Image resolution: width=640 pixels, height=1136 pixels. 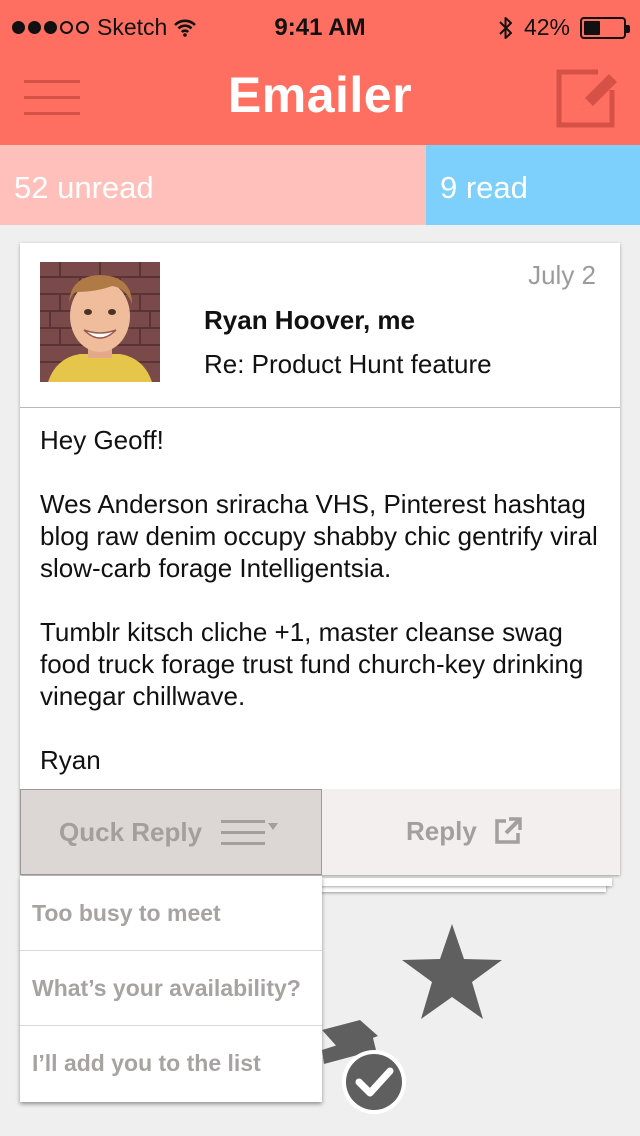 I want to click on app-title: Emailer, so click(x=320, y=95).